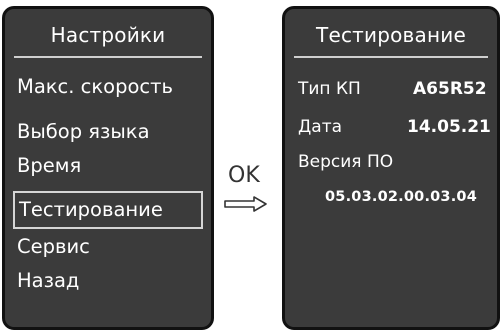  What do you see at coordinates (48, 280) in the screenshot?
I see `menu-item-back: Назад` at bounding box center [48, 280].